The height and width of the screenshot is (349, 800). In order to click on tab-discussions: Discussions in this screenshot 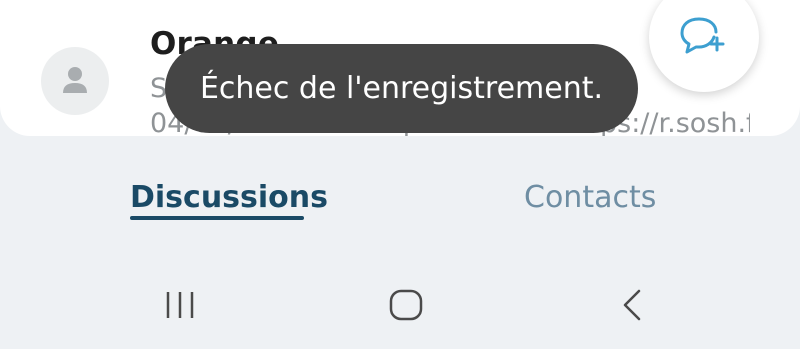, I will do `click(229, 197)`.